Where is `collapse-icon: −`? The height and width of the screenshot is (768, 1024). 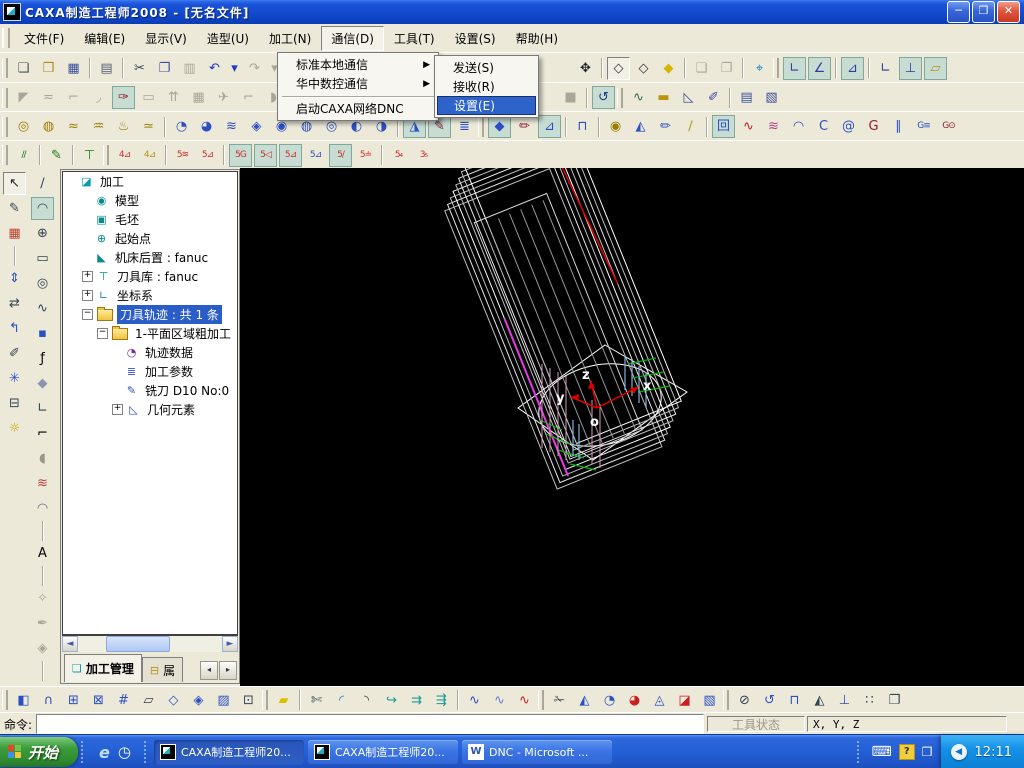 collapse-icon: − is located at coordinates (102, 333).